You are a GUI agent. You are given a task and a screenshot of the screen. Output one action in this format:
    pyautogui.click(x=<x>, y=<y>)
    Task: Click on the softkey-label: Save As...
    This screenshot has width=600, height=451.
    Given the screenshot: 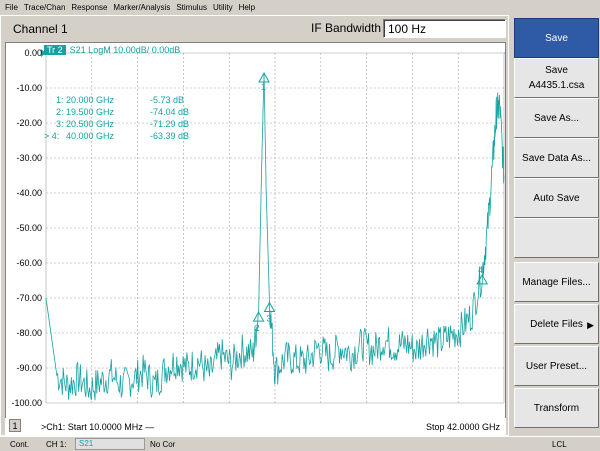 What is the action you would take?
    pyautogui.click(x=556, y=118)
    